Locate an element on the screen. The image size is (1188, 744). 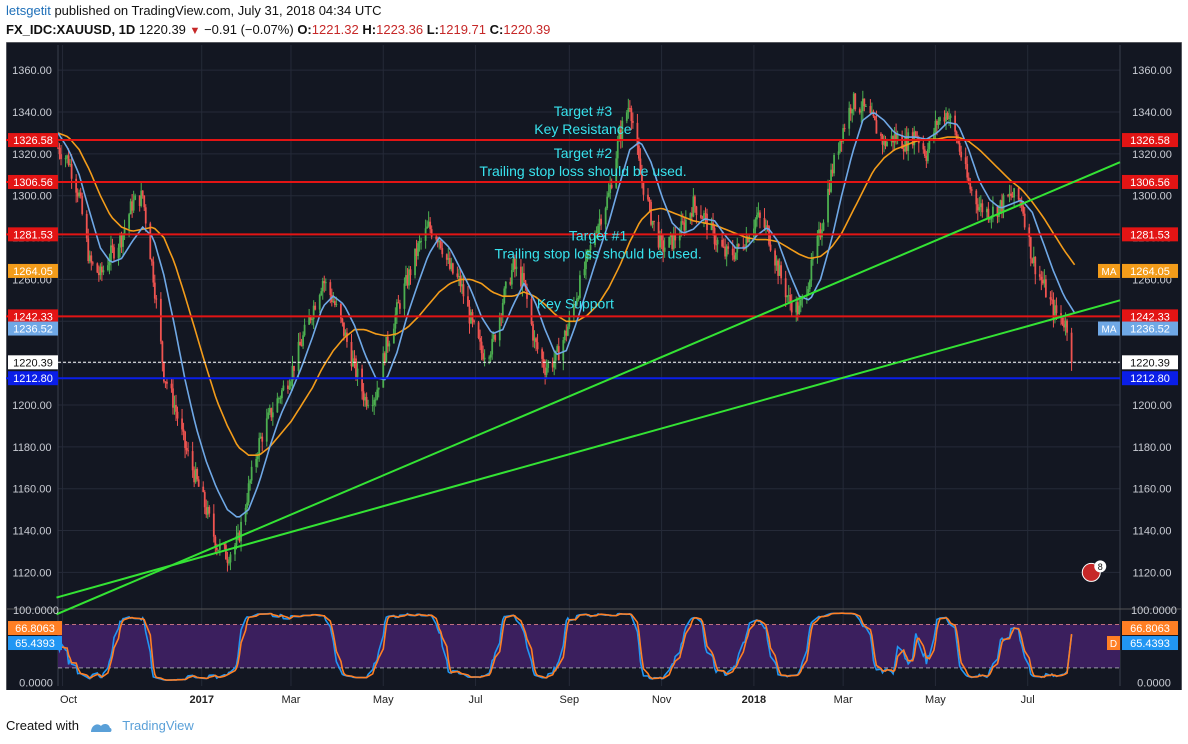
x-tick-label: Nov is located at coordinates (662, 700).